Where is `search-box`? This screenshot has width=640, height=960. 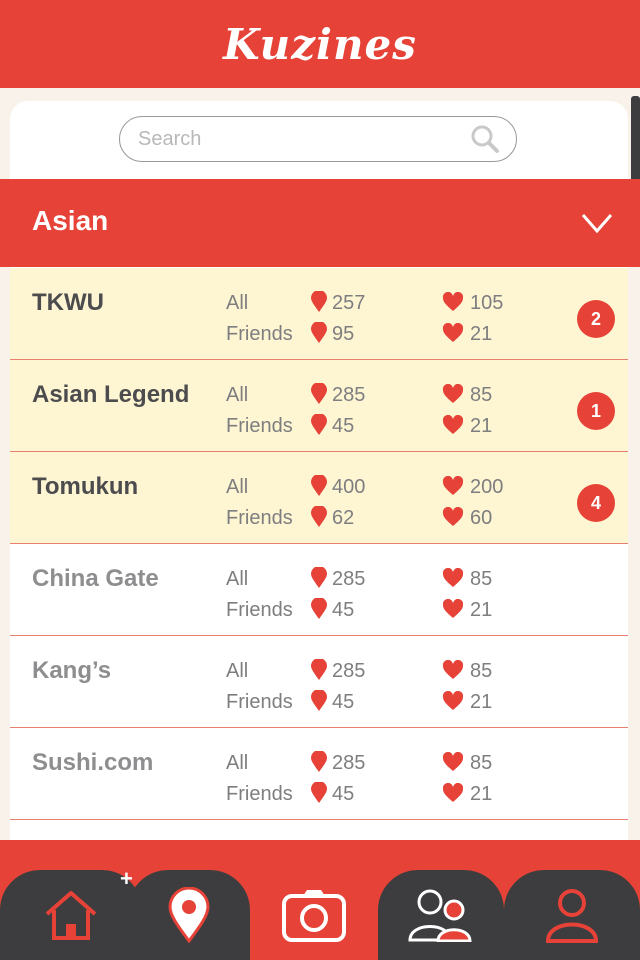 search-box is located at coordinates (318, 139).